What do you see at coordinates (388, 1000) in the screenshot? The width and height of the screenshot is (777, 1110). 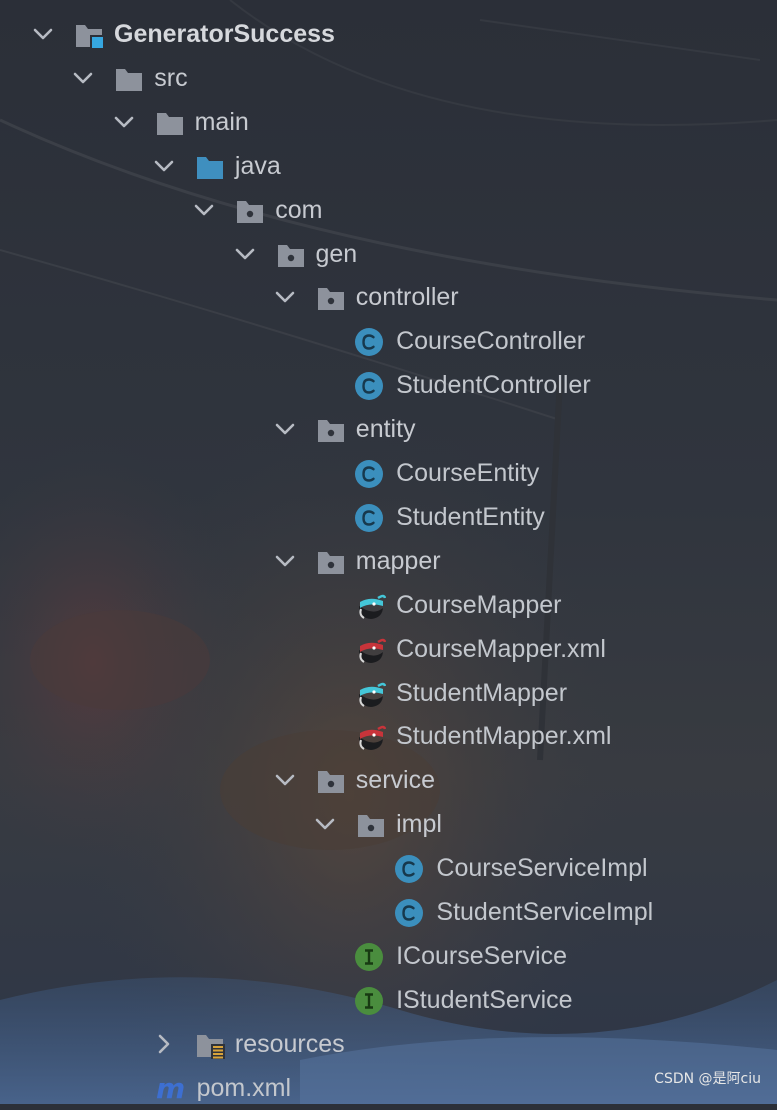 I see `tree-row-istudentservice: IStudentService` at bounding box center [388, 1000].